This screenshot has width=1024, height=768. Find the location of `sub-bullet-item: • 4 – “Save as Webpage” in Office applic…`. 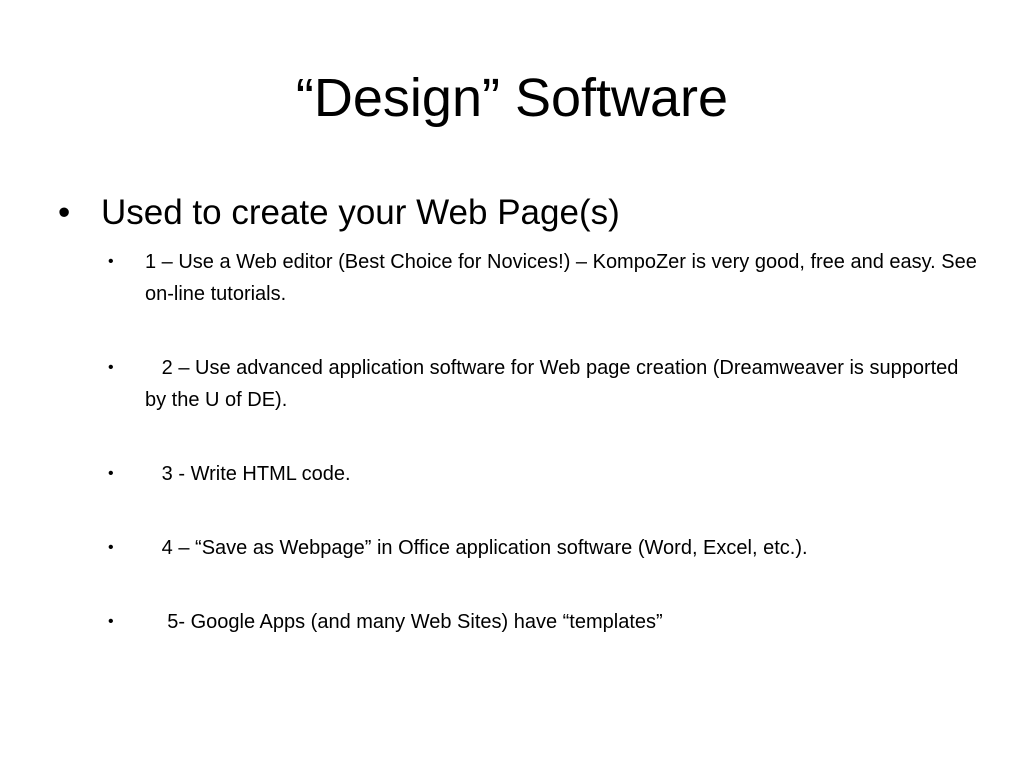

sub-bullet-item: • 4 – “Save as Webpage” in Office applic… is located at coordinates (543, 548).